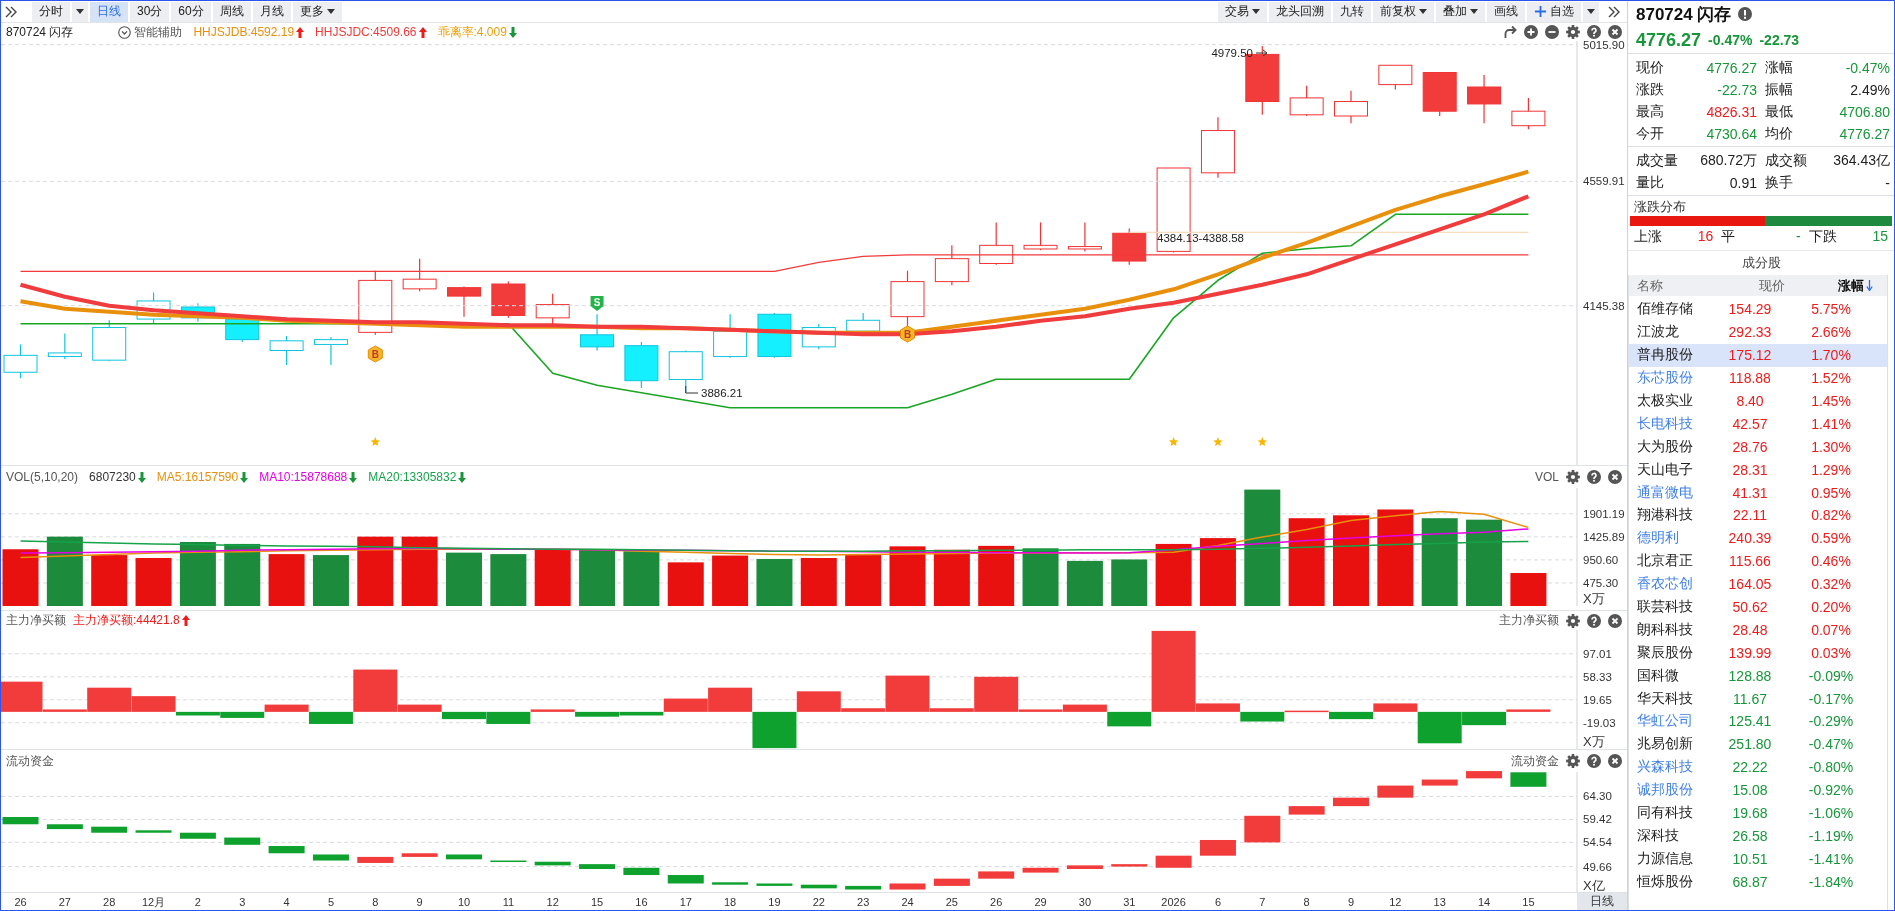 This screenshot has height=911, width=1895. I want to click on stock-price: 68.87, so click(1750, 881).